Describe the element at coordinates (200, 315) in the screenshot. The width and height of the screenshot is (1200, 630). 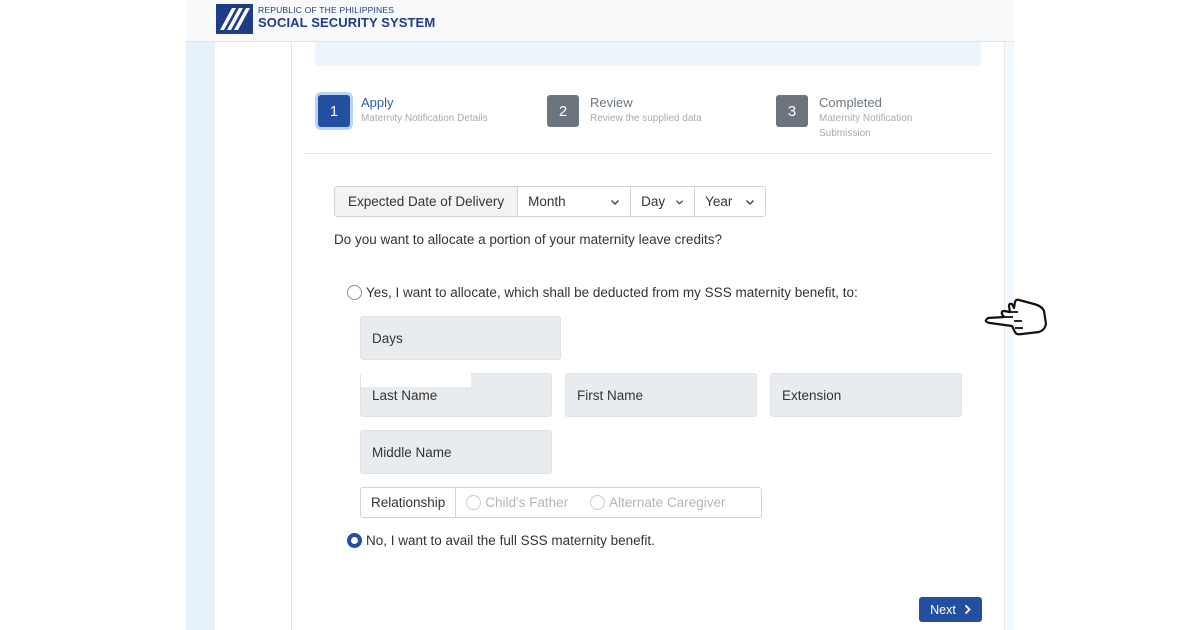
I see `left-strip` at that location.